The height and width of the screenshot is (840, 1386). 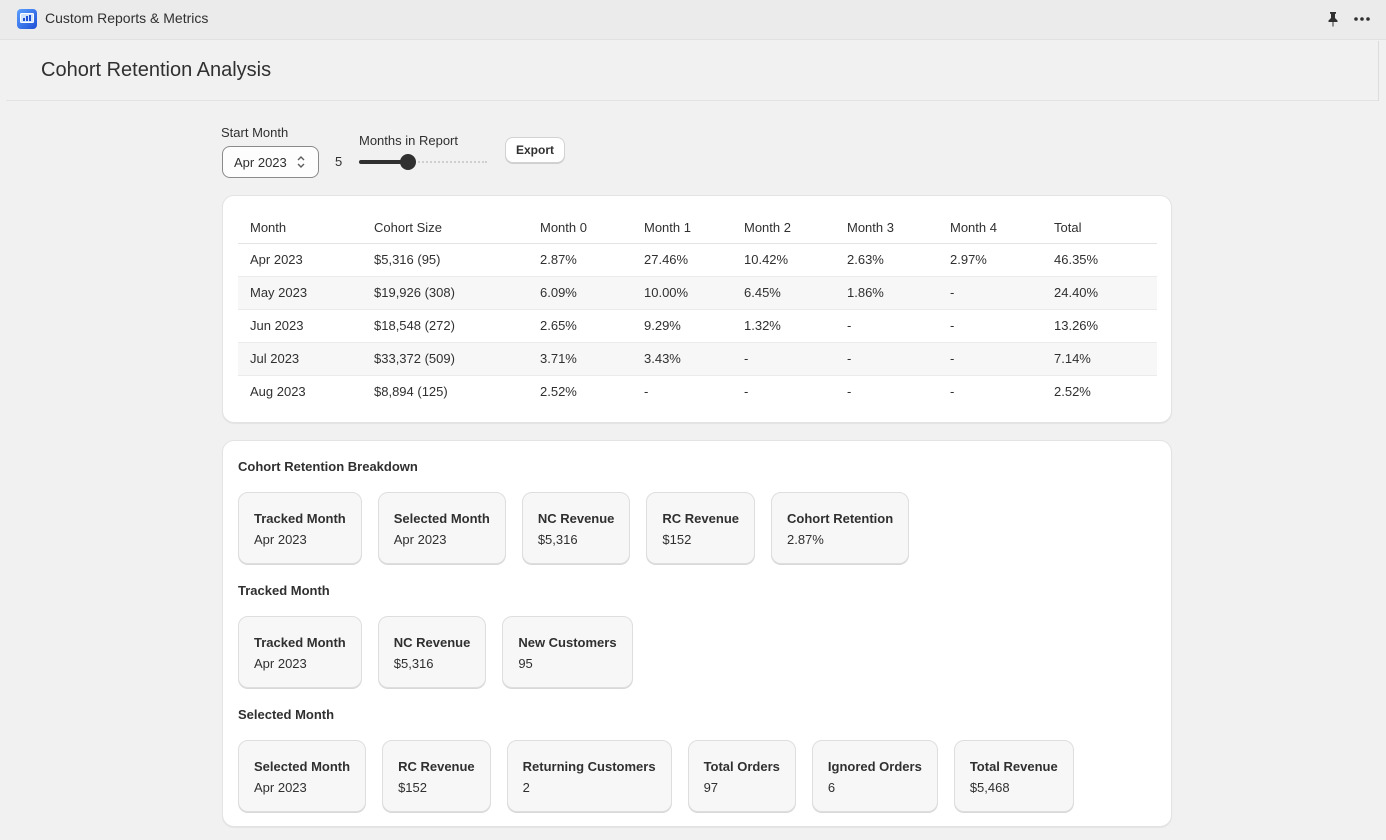 What do you see at coordinates (783, 326) in the screenshot?
I see `table-cell: 1.32%` at bounding box center [783, 326].